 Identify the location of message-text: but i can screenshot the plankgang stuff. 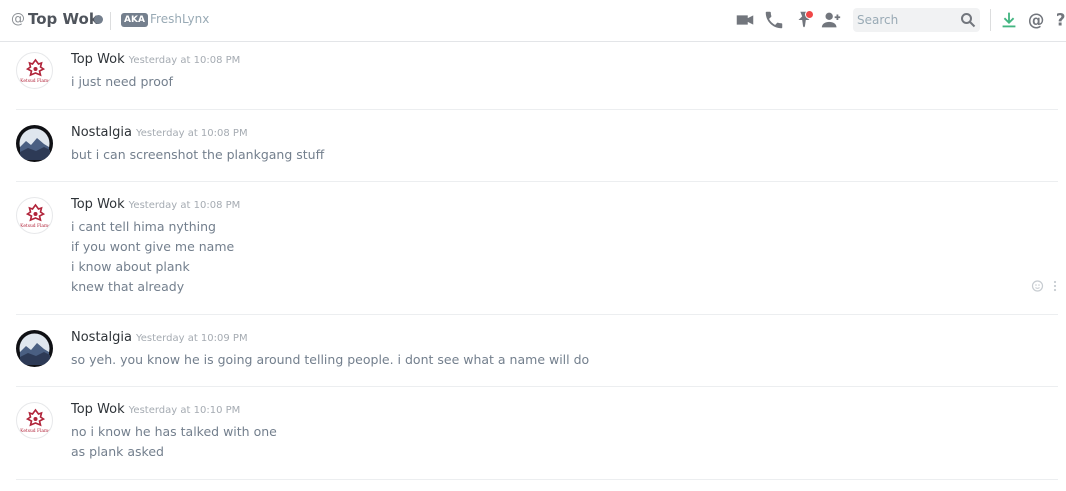
(198, 154).